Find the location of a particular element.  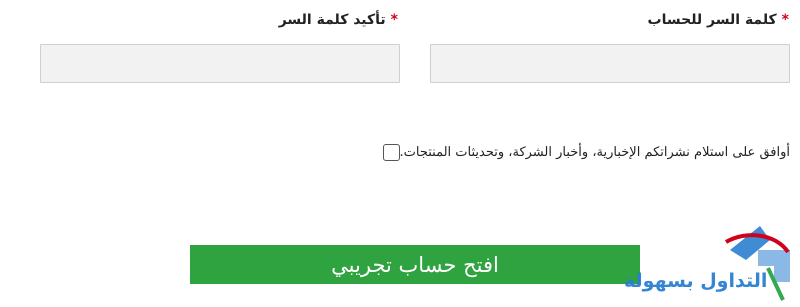

confirm-password-field is located at coordinates (220, 63).